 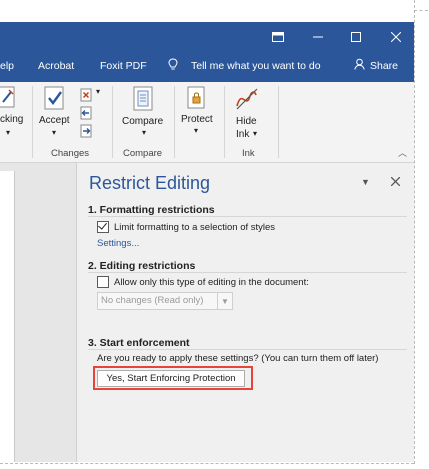 What do you see at coordinates (7, 316) in the screenshot?
I see `document-page` at bounding box center [7, 316].